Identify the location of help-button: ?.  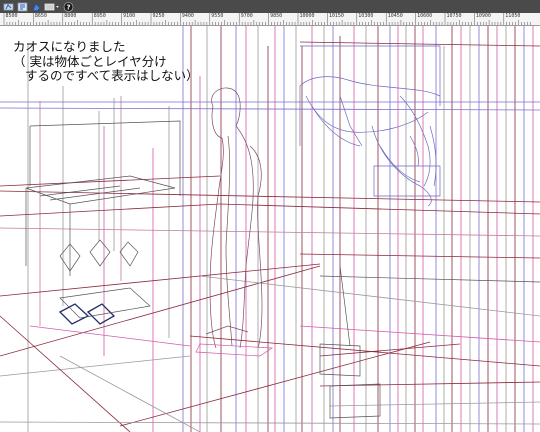
(68, 6).